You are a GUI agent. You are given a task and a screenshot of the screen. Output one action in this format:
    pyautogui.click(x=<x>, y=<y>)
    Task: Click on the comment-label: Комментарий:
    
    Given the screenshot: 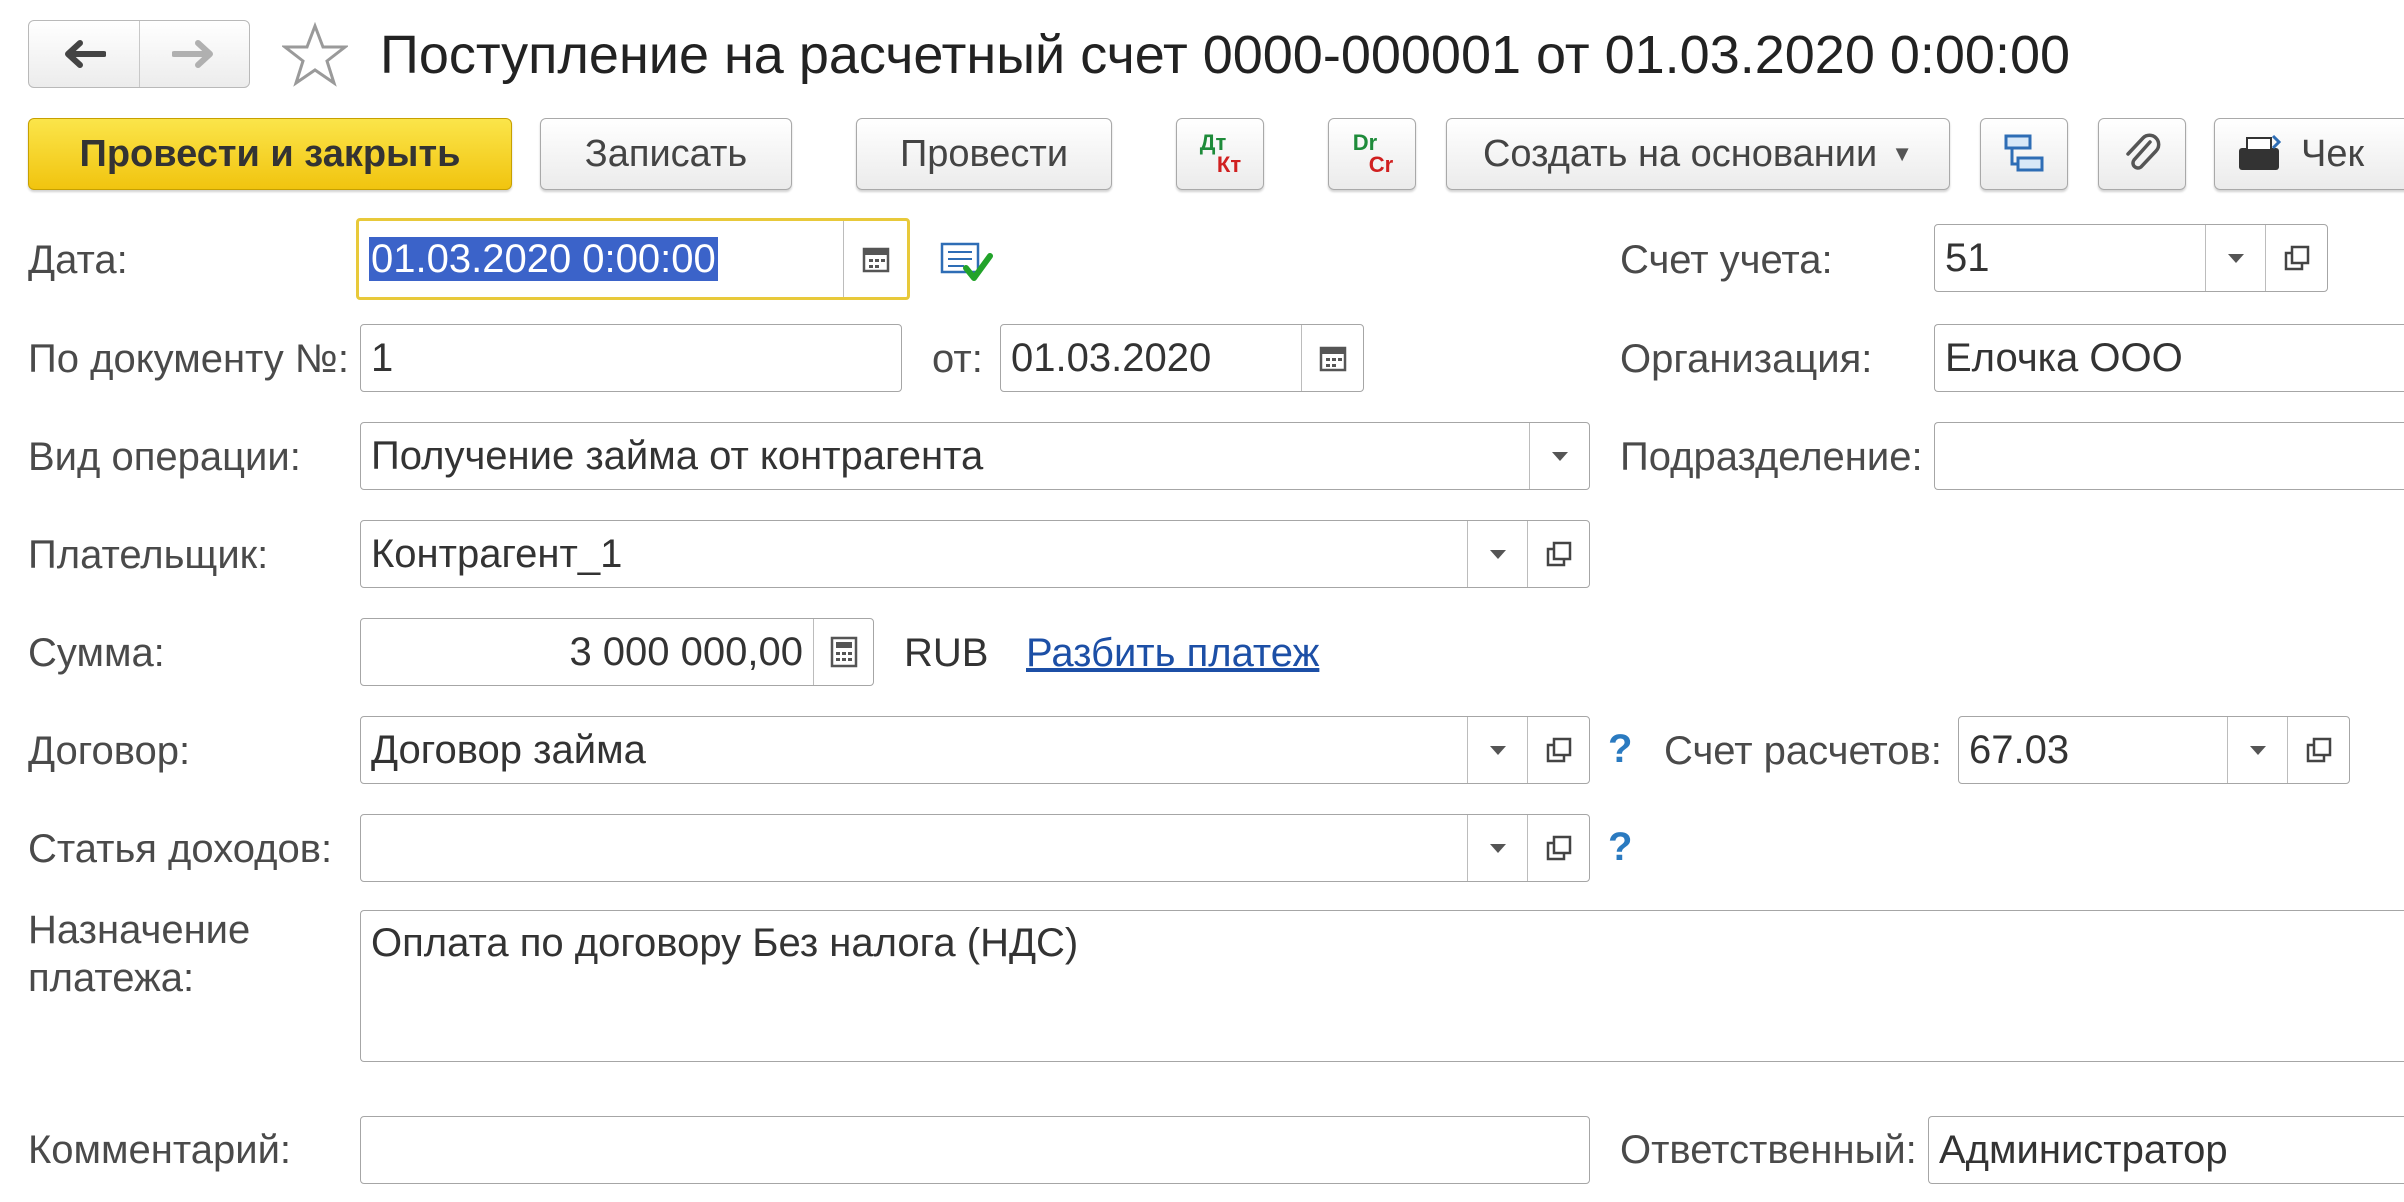 What is the action you would take?
    pyautogui.click(x=160, y=1150)
    